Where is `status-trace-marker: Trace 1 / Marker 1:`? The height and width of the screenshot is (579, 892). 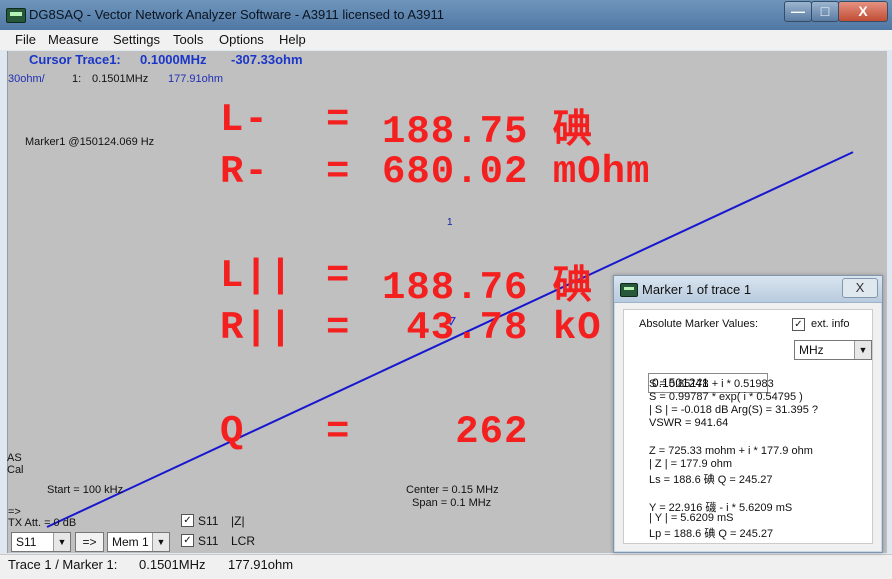
status-trace-marker: Trace 1 / Marker 1: is located at coordinates (63, 564).